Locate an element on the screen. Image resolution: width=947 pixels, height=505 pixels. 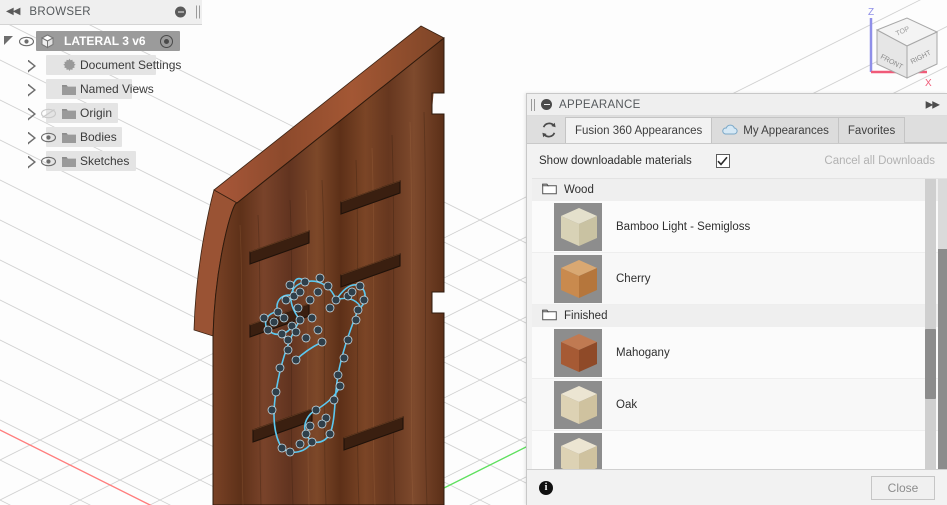
appearance-title-bar: APPEARANCE ▶▶ is located at coordinates (737, 105).